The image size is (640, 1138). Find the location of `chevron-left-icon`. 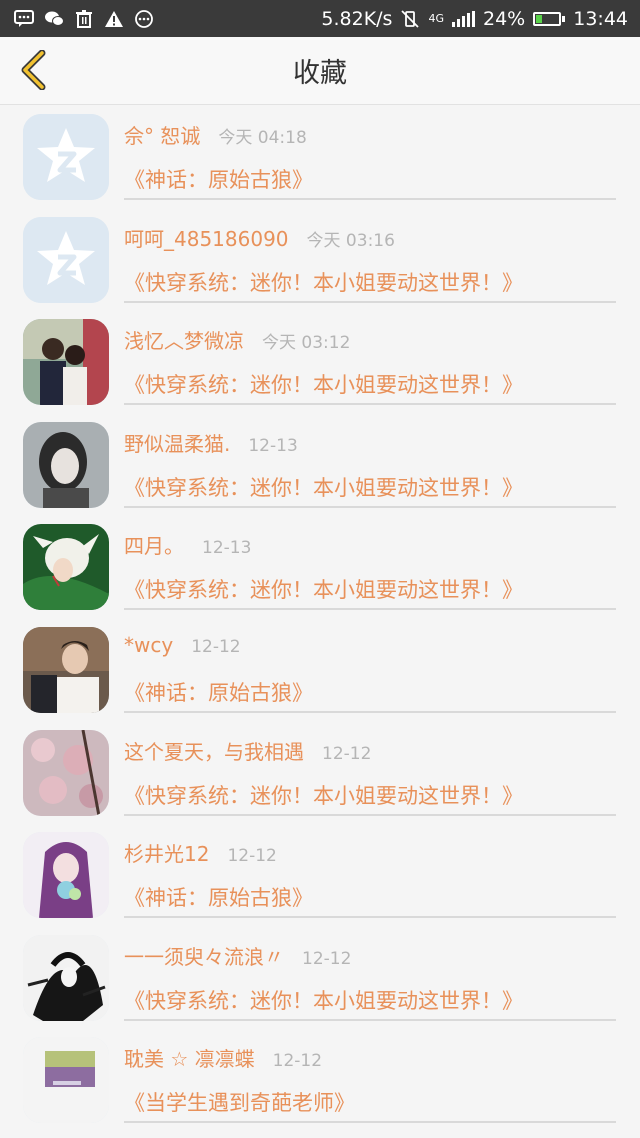

chevron-left-icon is located at coordinates (33, 70).